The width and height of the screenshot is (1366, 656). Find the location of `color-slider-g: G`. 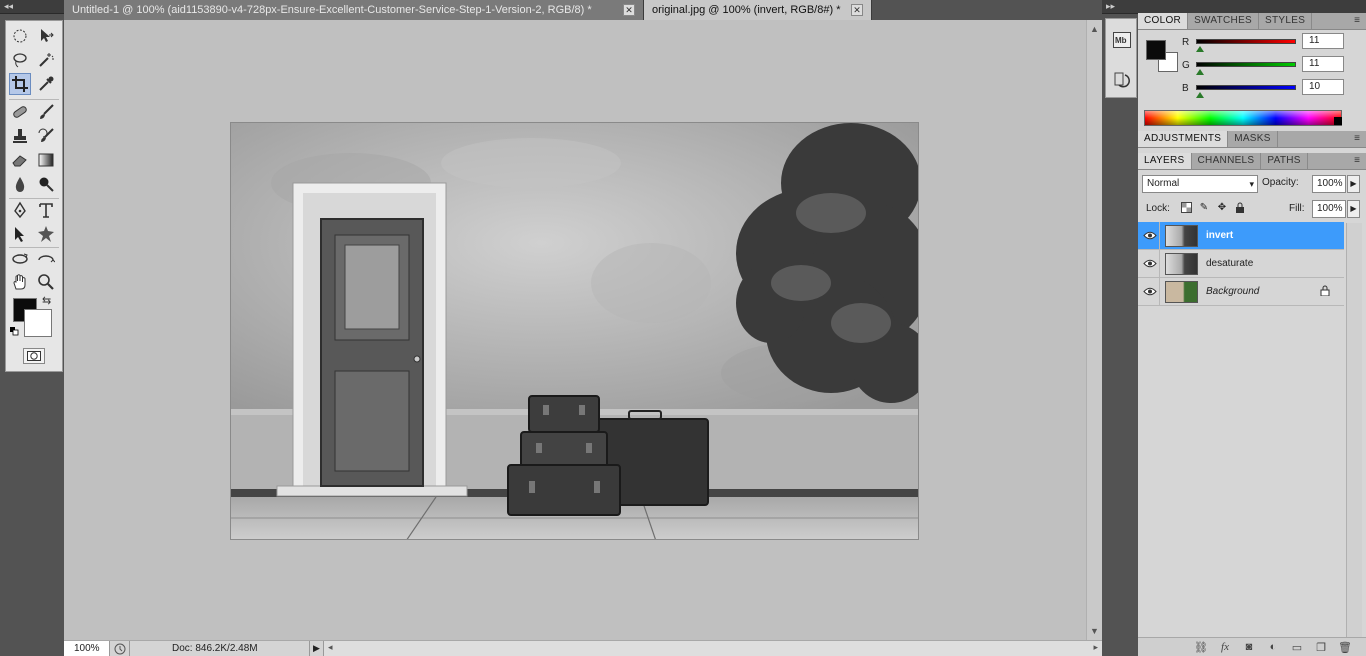

color-slider-g: G is located at coordinates (1239, 70).